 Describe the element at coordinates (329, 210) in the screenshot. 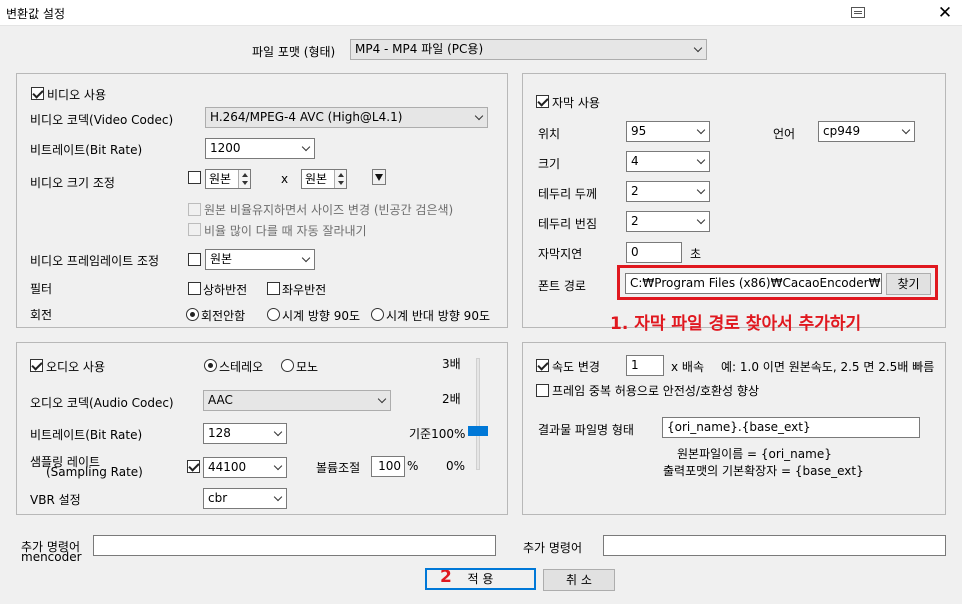

I see `keep-ratio-label: 원본 비율유지하면서 사이즈 변경 (빈공간 검은색)` at that location.